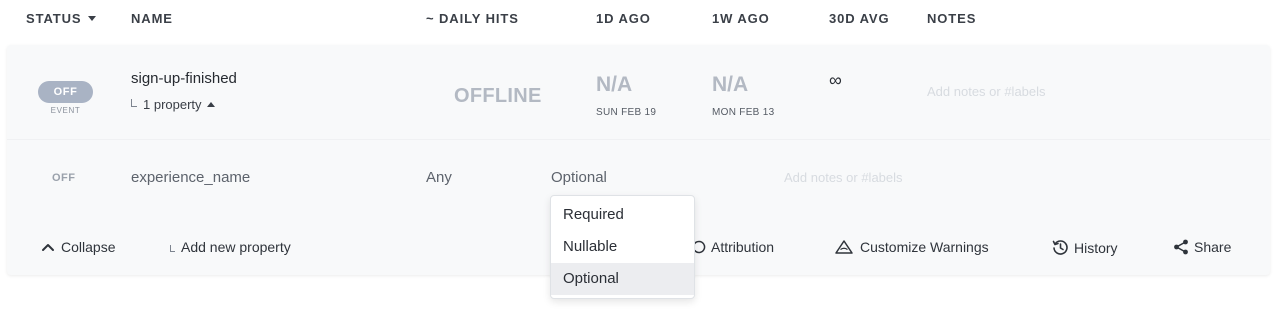 The image size is (1280, 311). I want to click on collapse-button: Collapse, so click(78, 247).